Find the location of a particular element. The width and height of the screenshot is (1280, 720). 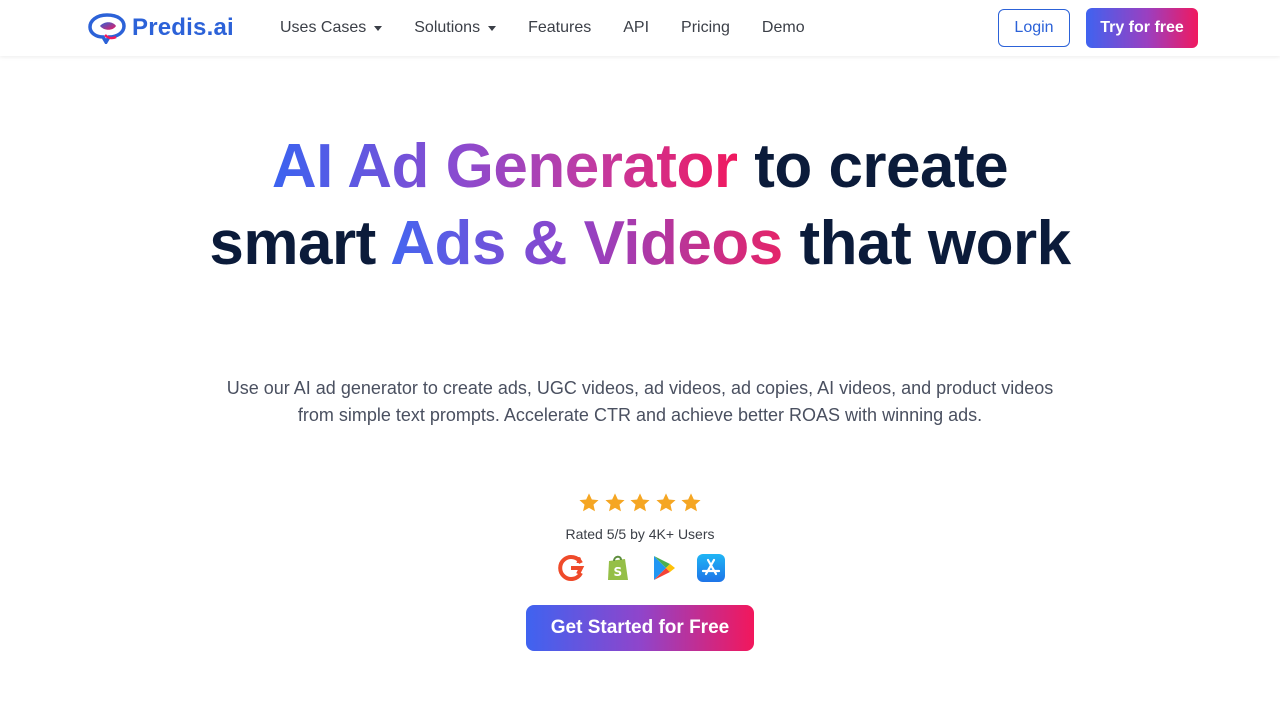

nav-uses-cases: Uses Cases is located at coordinates (331, 28).